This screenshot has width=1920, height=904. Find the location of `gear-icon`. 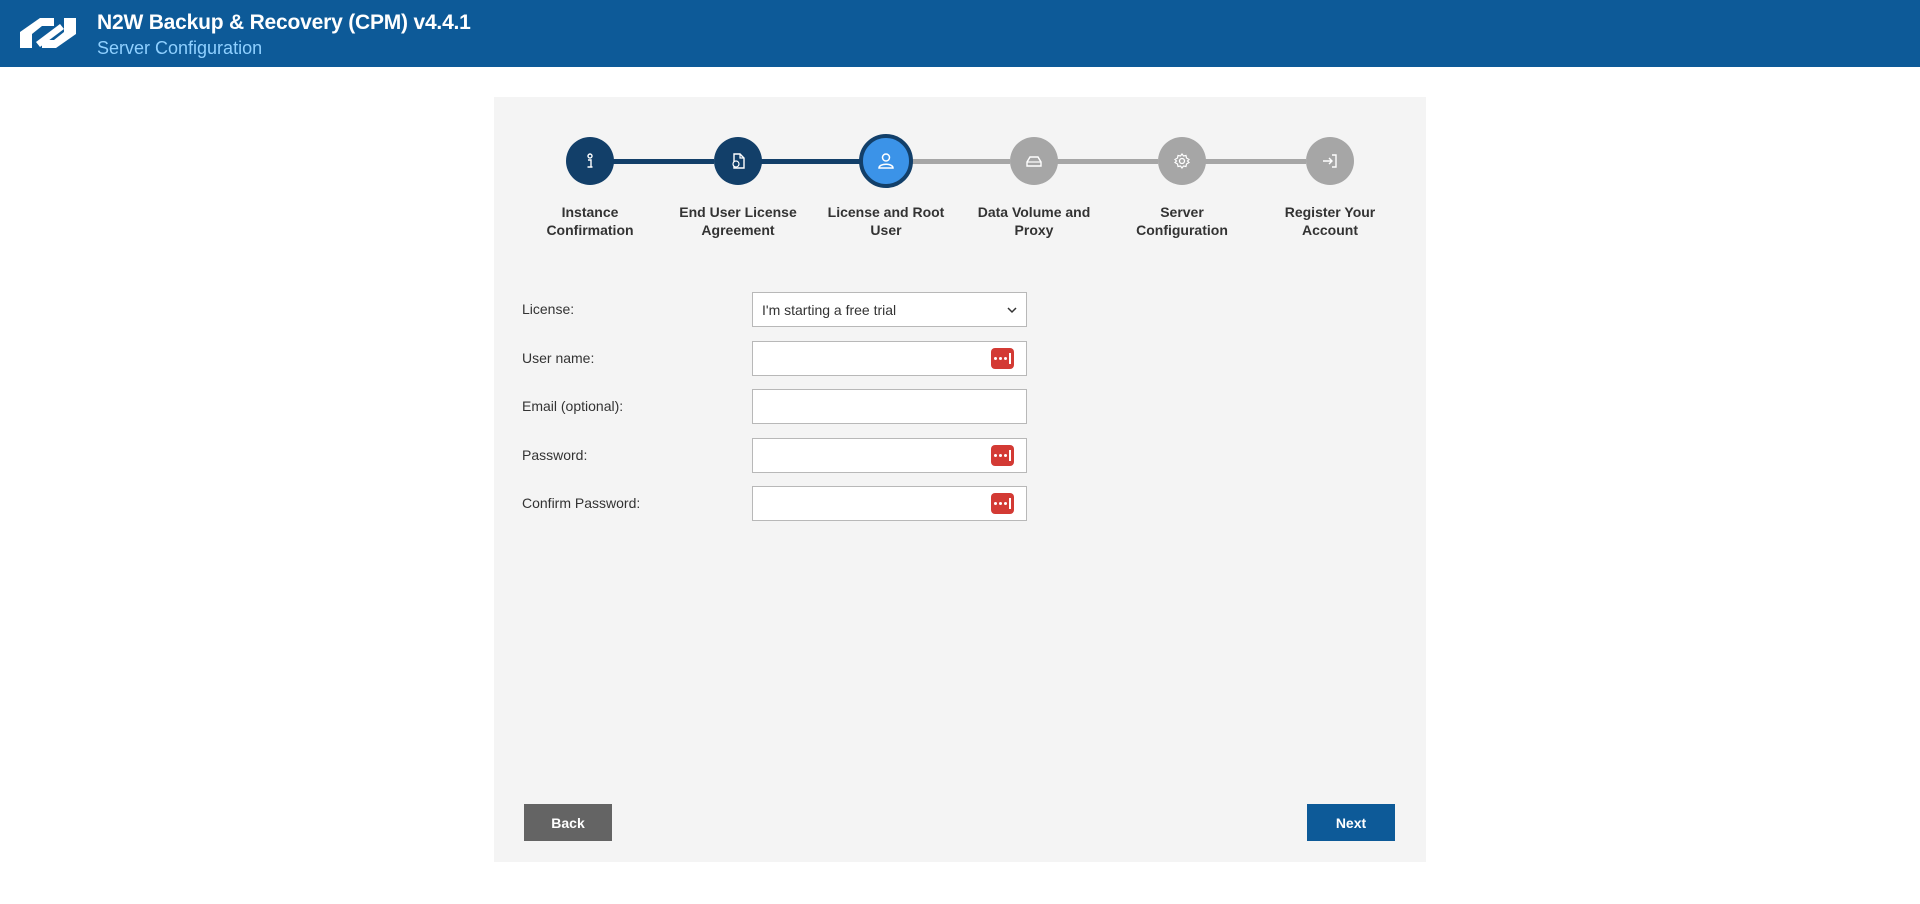

gear-icon is located at coordinates (1182, 161).